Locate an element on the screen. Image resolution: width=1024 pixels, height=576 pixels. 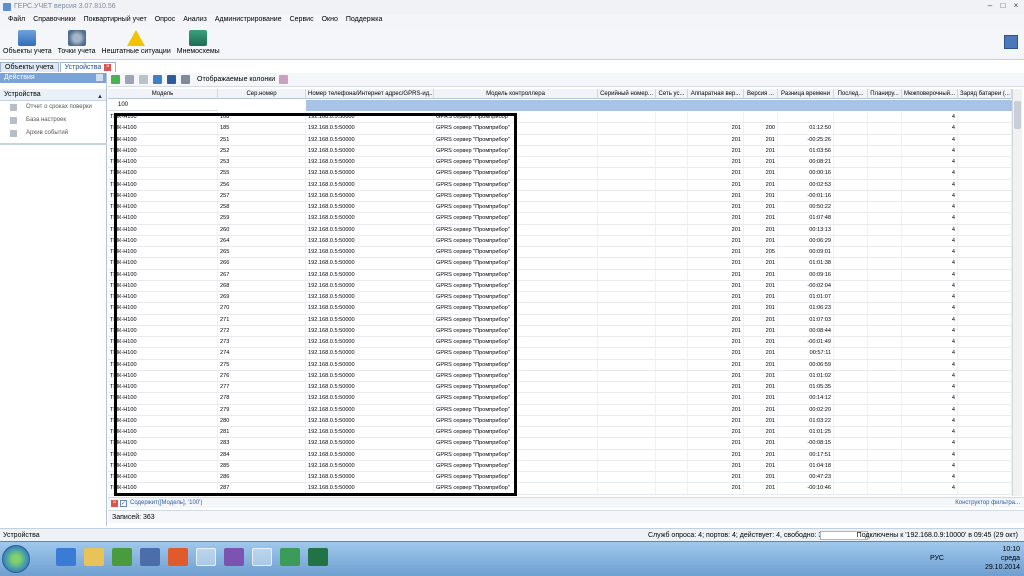
devices-section: Устройства ▲ is located at coordinates (53, 95).